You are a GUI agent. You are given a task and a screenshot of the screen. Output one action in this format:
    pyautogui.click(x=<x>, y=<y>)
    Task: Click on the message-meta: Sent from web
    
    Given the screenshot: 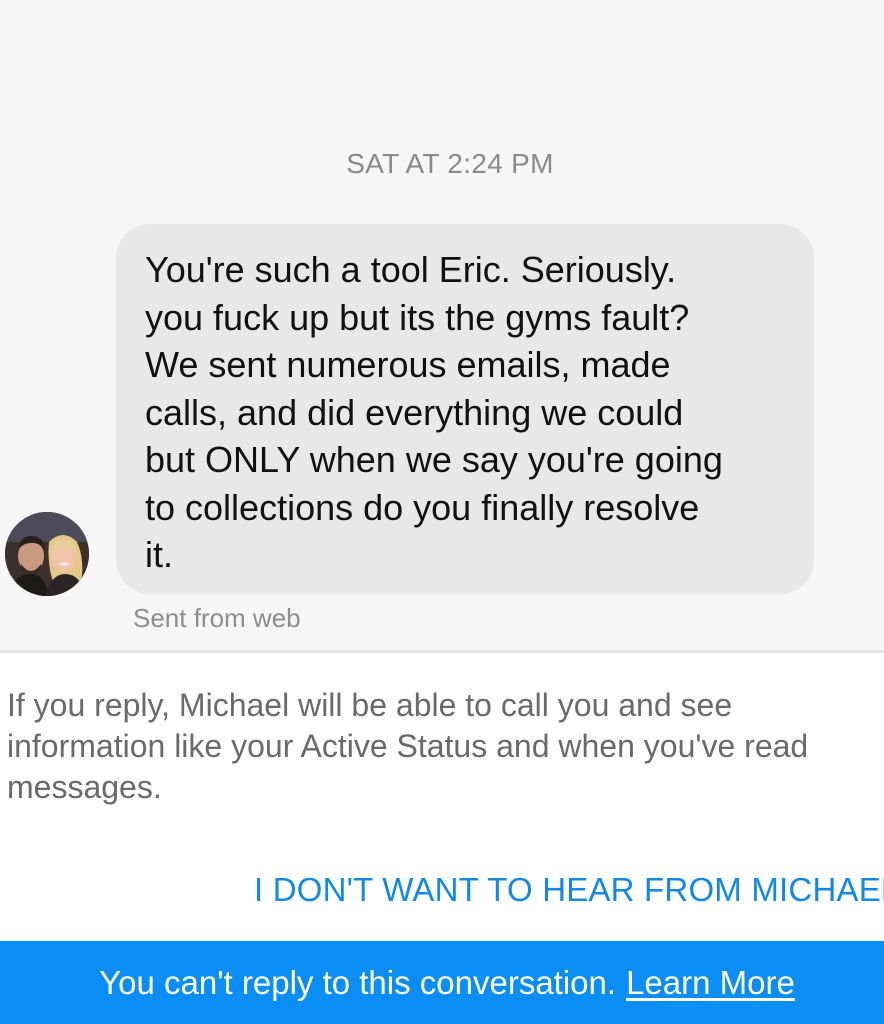 What is the action you would take?
    pyautogui.click(x=217, y=618)
    